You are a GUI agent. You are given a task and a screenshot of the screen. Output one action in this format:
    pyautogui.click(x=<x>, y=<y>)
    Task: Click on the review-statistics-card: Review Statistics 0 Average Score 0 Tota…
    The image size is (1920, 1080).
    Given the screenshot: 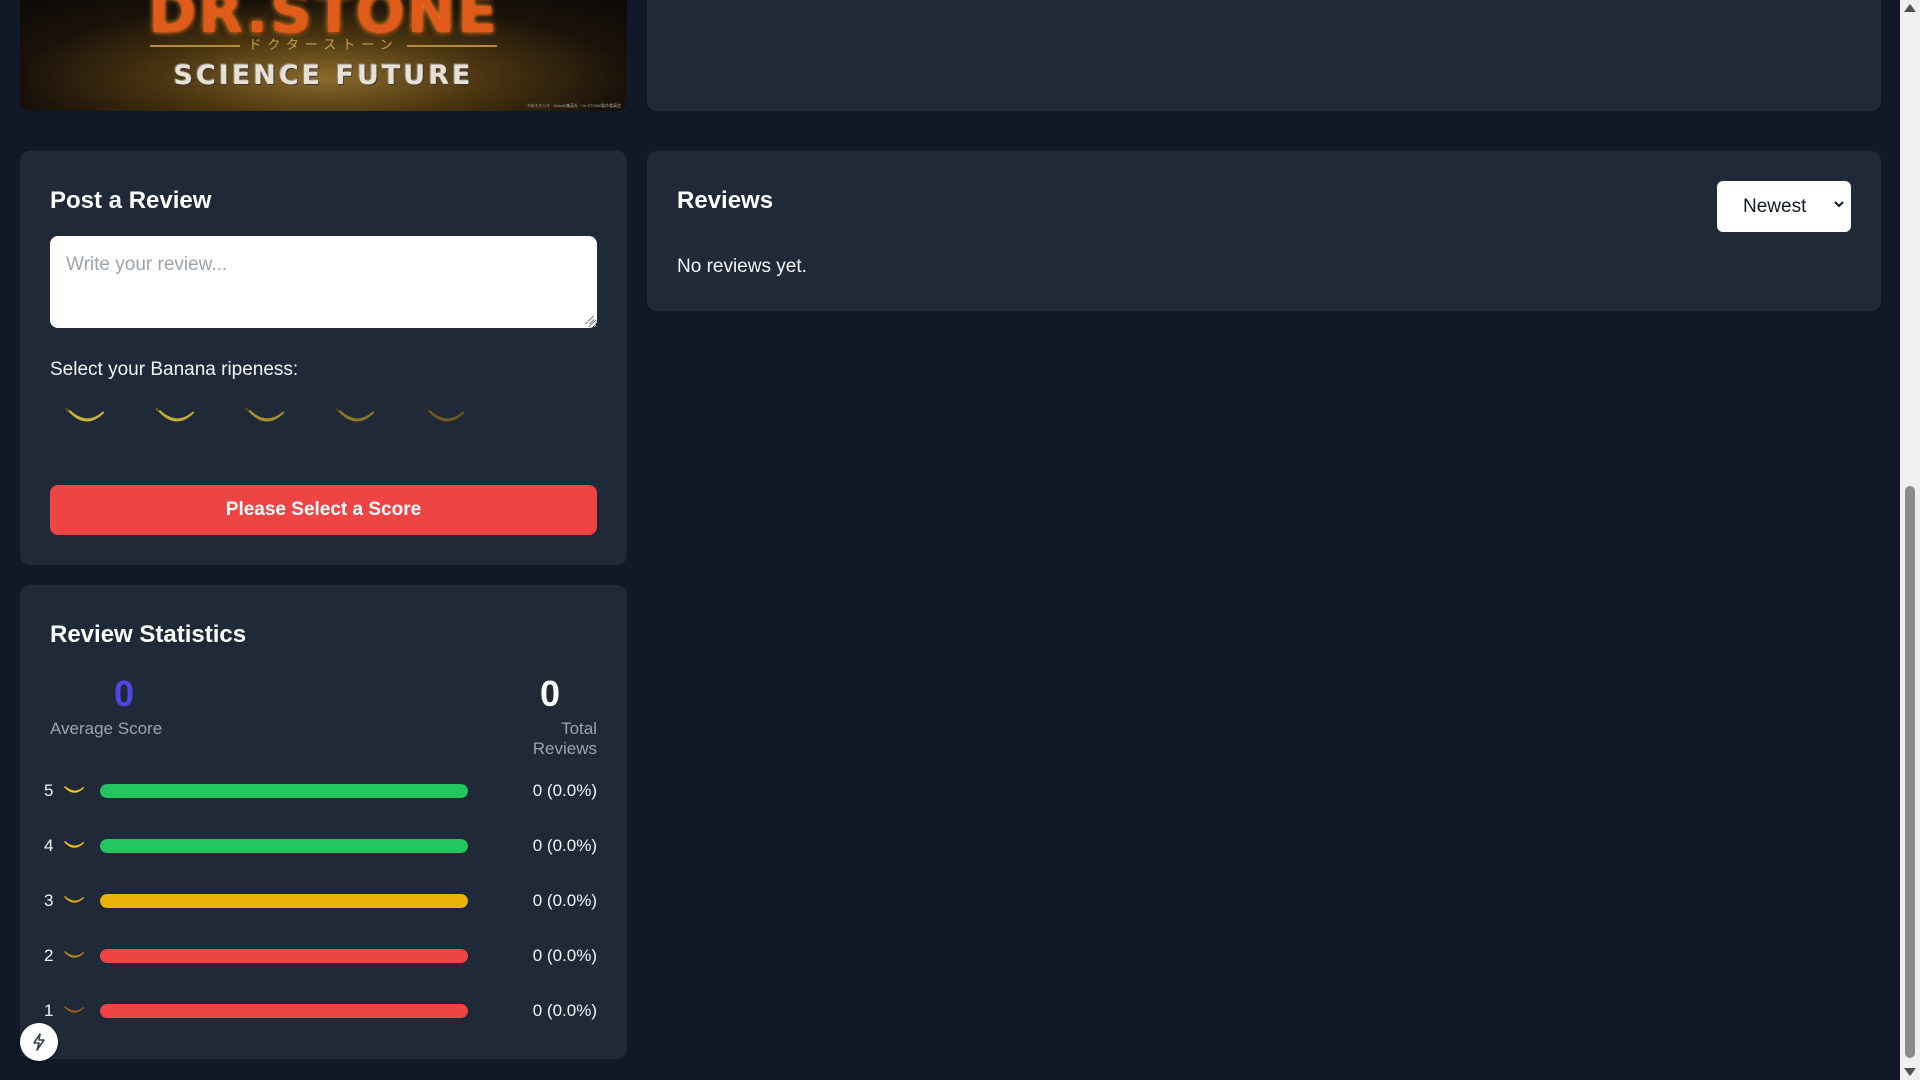 What is the action you would take?
    pyautogui.click(x=323, y=822)
    